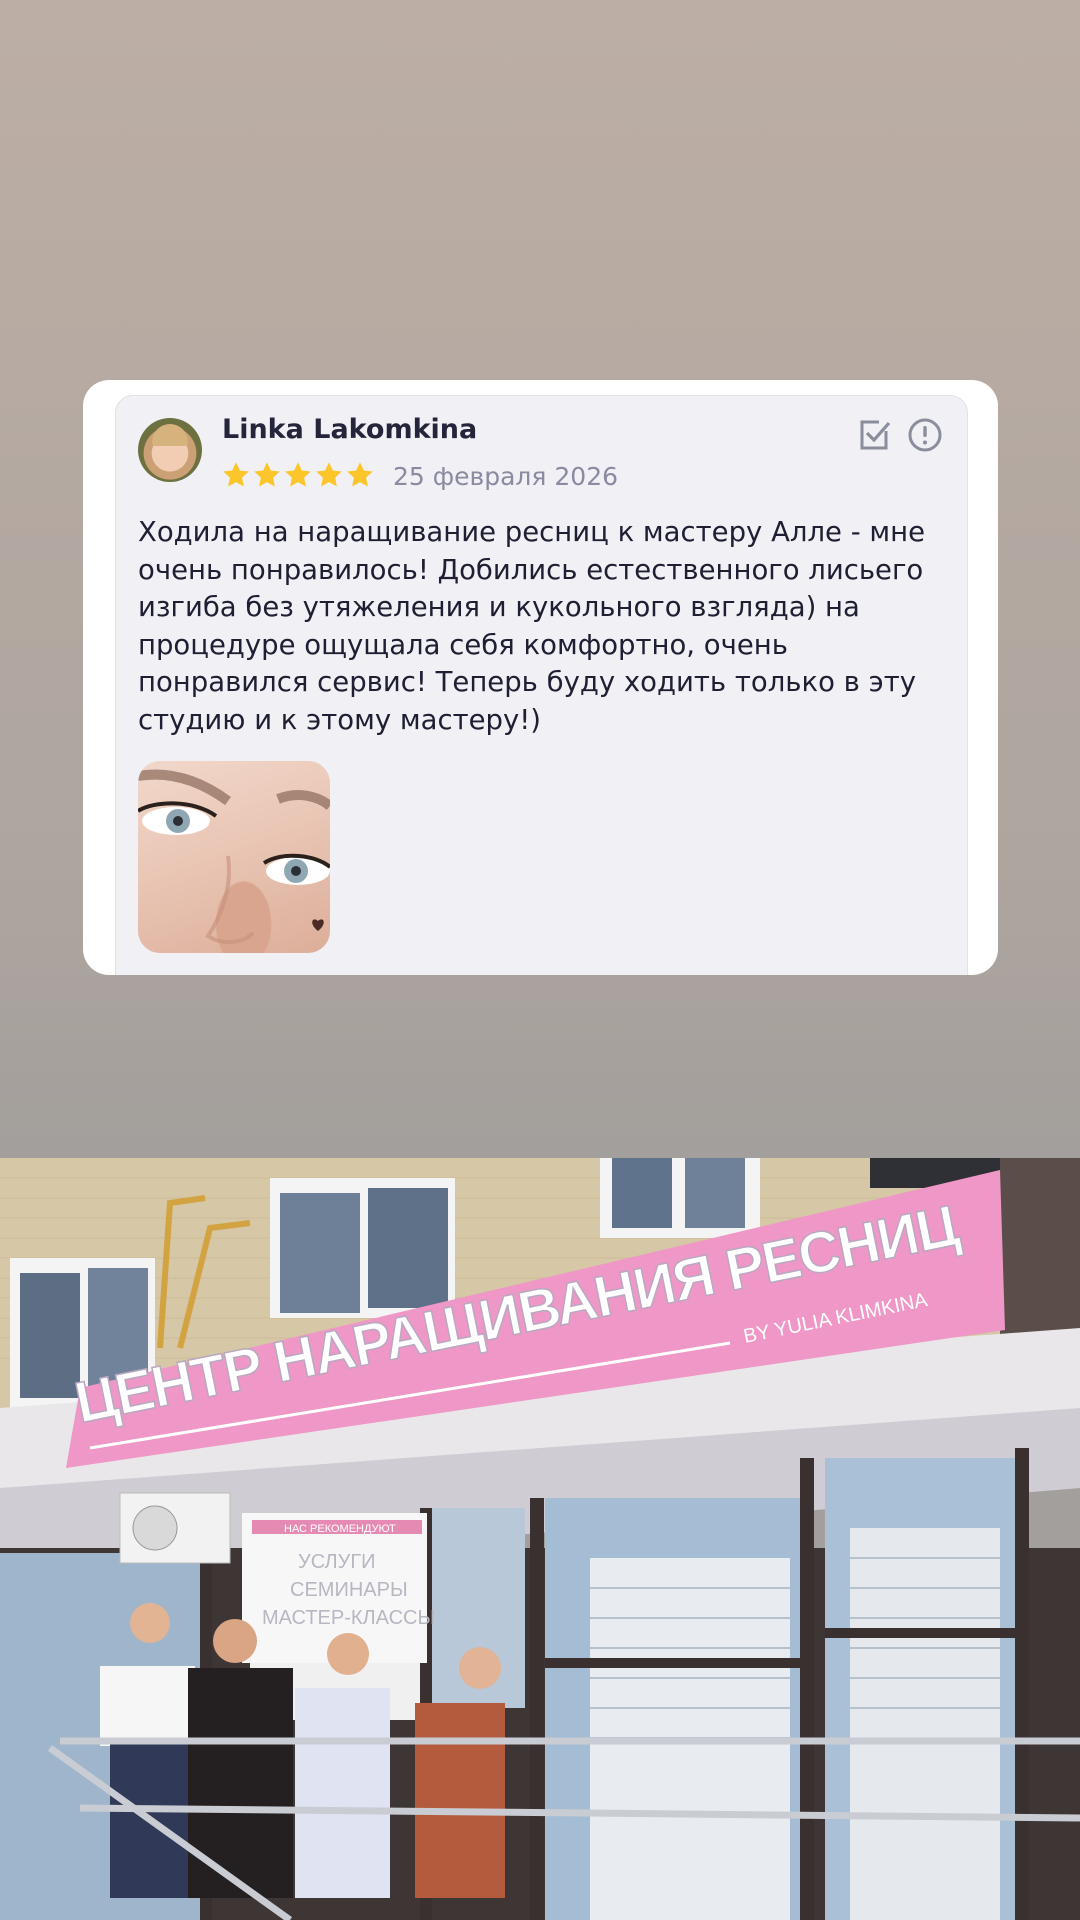 The height and width of the screenshot is (1920, 1080). I want to click on eye-closeup-photo, so click(234, 857).